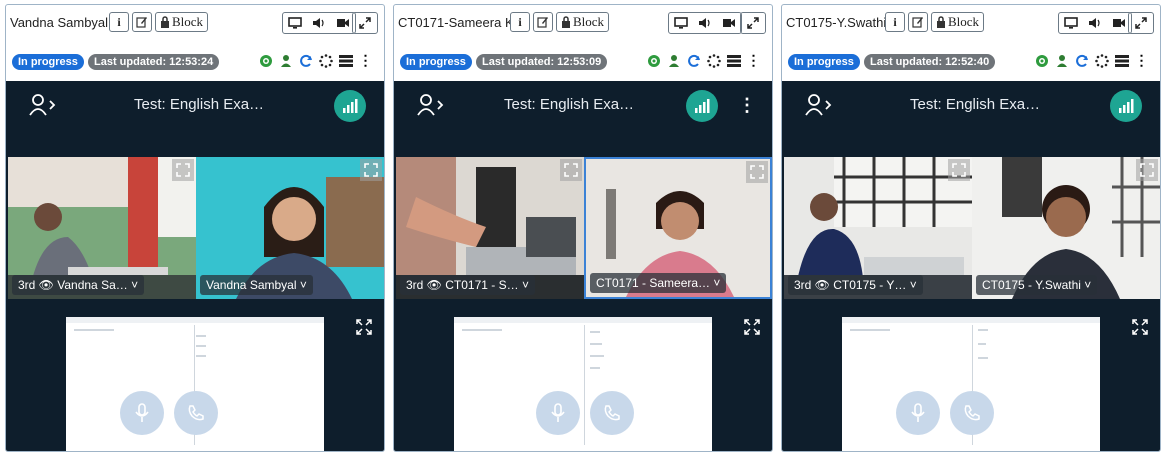  I want to click on video-tile-face: CT0171 - Sameera… ˅, so click(678, 228).